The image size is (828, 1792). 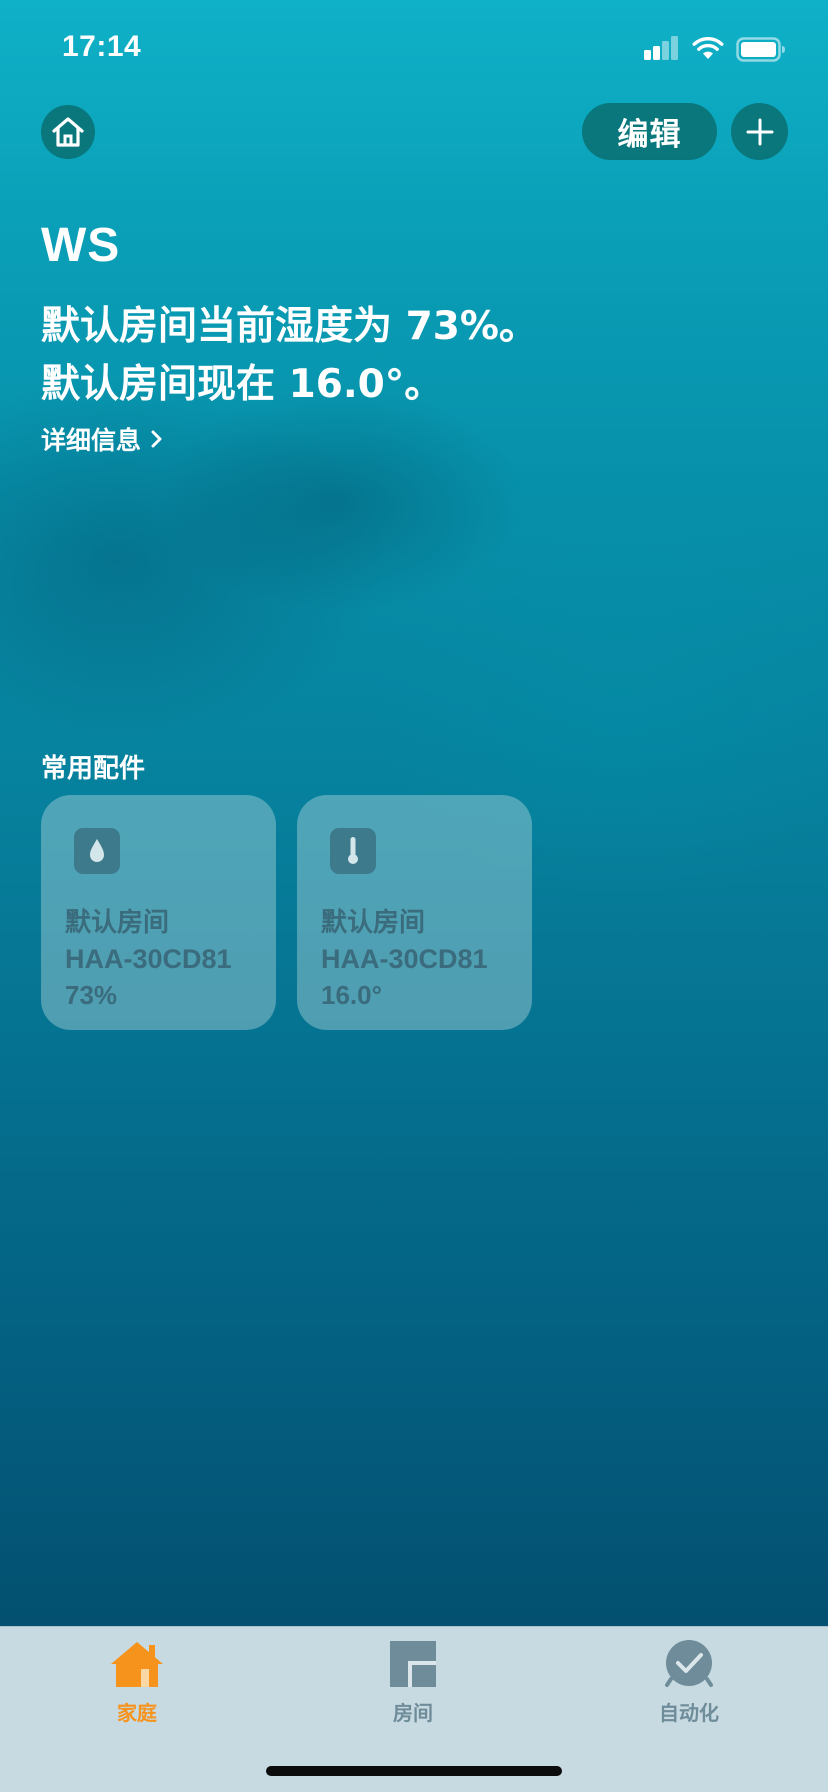 I want to click on details-link: 详细信息, so click(x=102, y=439).